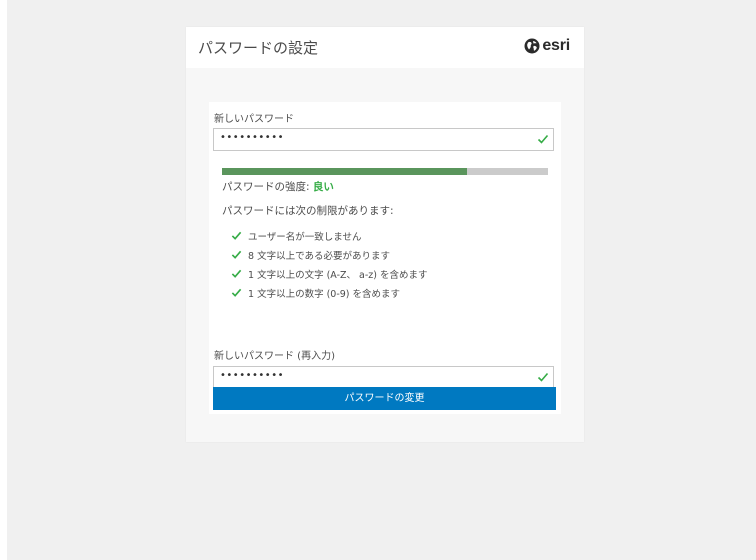  Describe the element at coordinates (383, 139) in the screenshot. I see `new-password-input: ••••••••••` at that location.